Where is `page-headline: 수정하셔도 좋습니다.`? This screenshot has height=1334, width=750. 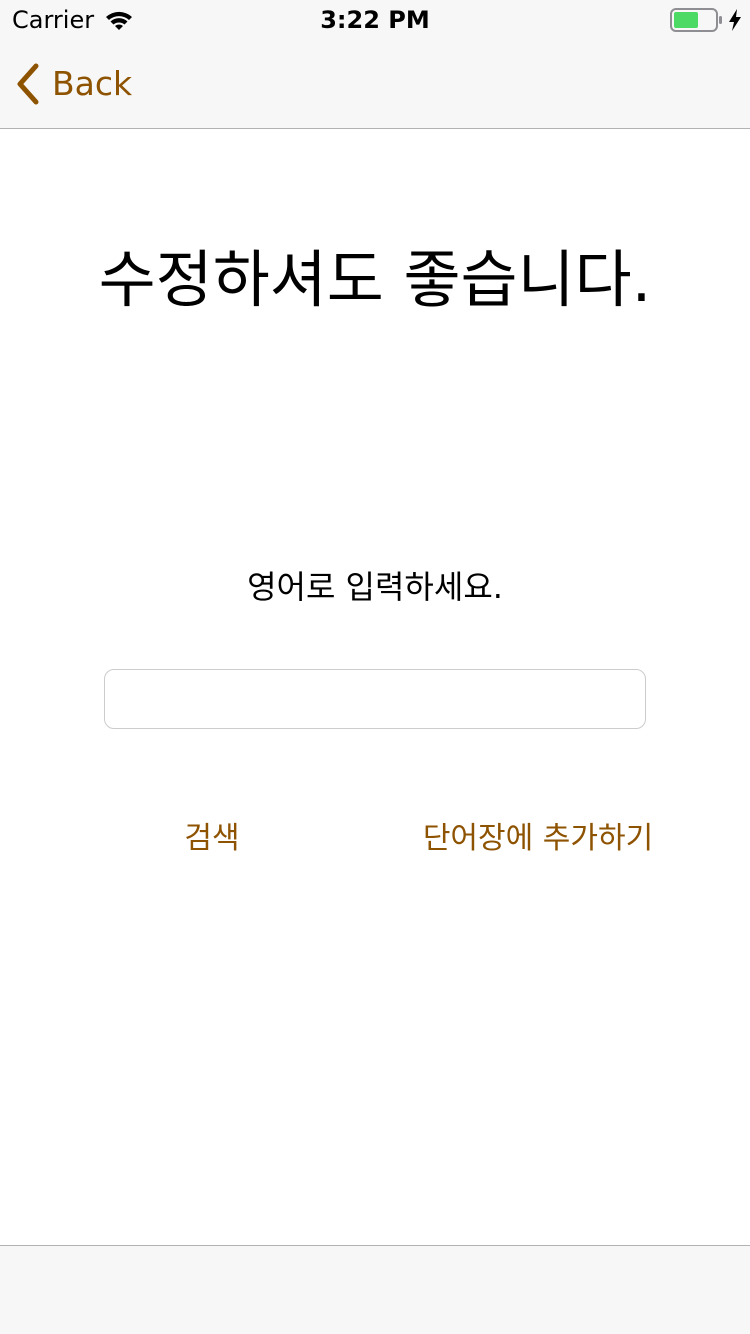
page-headline: 수정하셔도 좋습니다. is located at coordinates (375, 279).